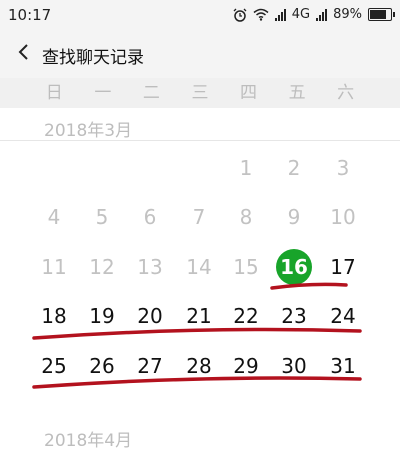 The width and height of the screenshot is (400, 451). I want to click on calendar-day: 19, so click(102, 316).